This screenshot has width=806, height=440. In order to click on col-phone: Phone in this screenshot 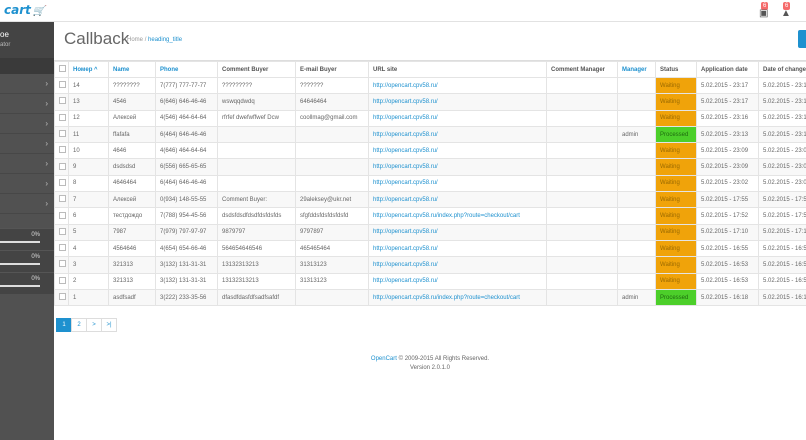, I will do `click(186, 69)`.